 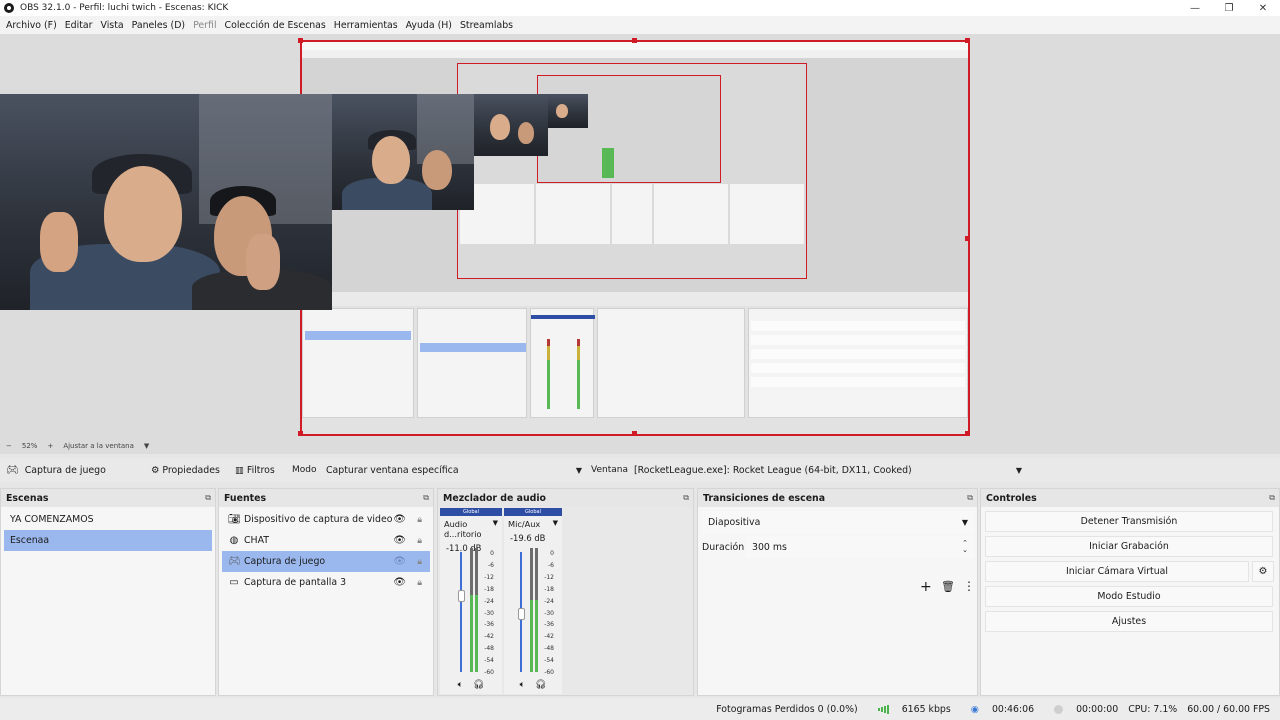 What do you see at coordinates (326, 540) in the screenshot?
I see `source-item: ◍ CHAT 👁︎ 🔒︎` at bounding box center [326, 540].